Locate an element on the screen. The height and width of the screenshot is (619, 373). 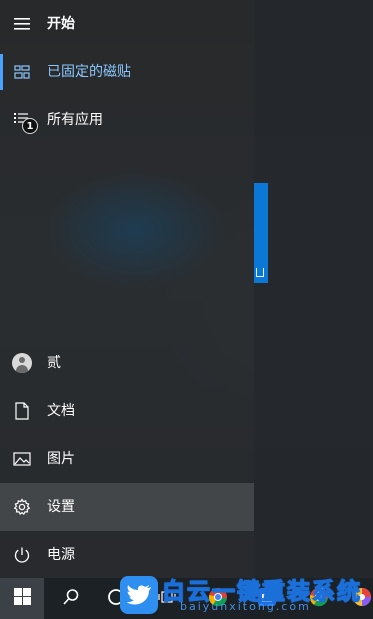
nav-item-label: 电源 is located at coordinates (61, 555).